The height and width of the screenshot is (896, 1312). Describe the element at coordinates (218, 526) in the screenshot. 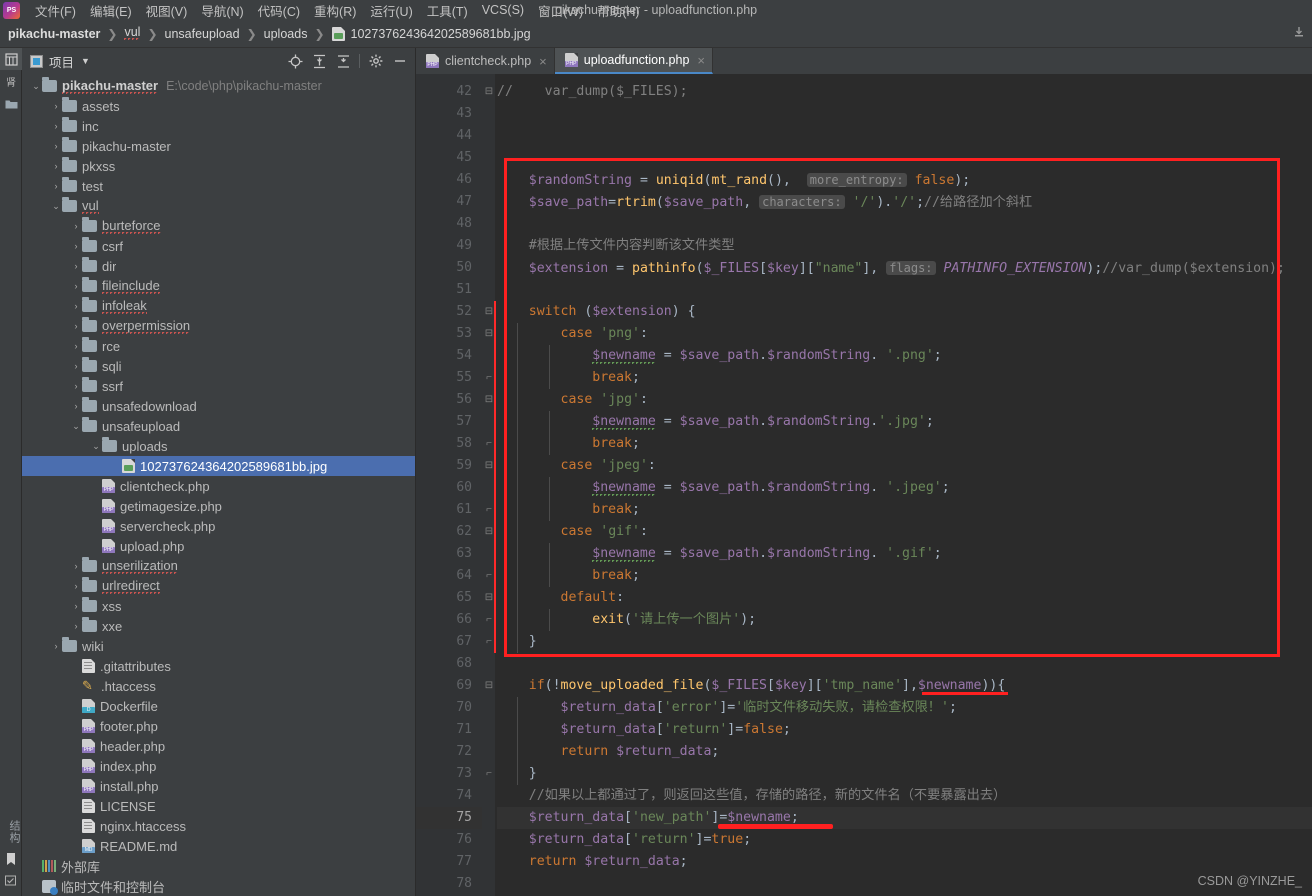

I see `tree-row: ·PHPservercheck.php` at that location.